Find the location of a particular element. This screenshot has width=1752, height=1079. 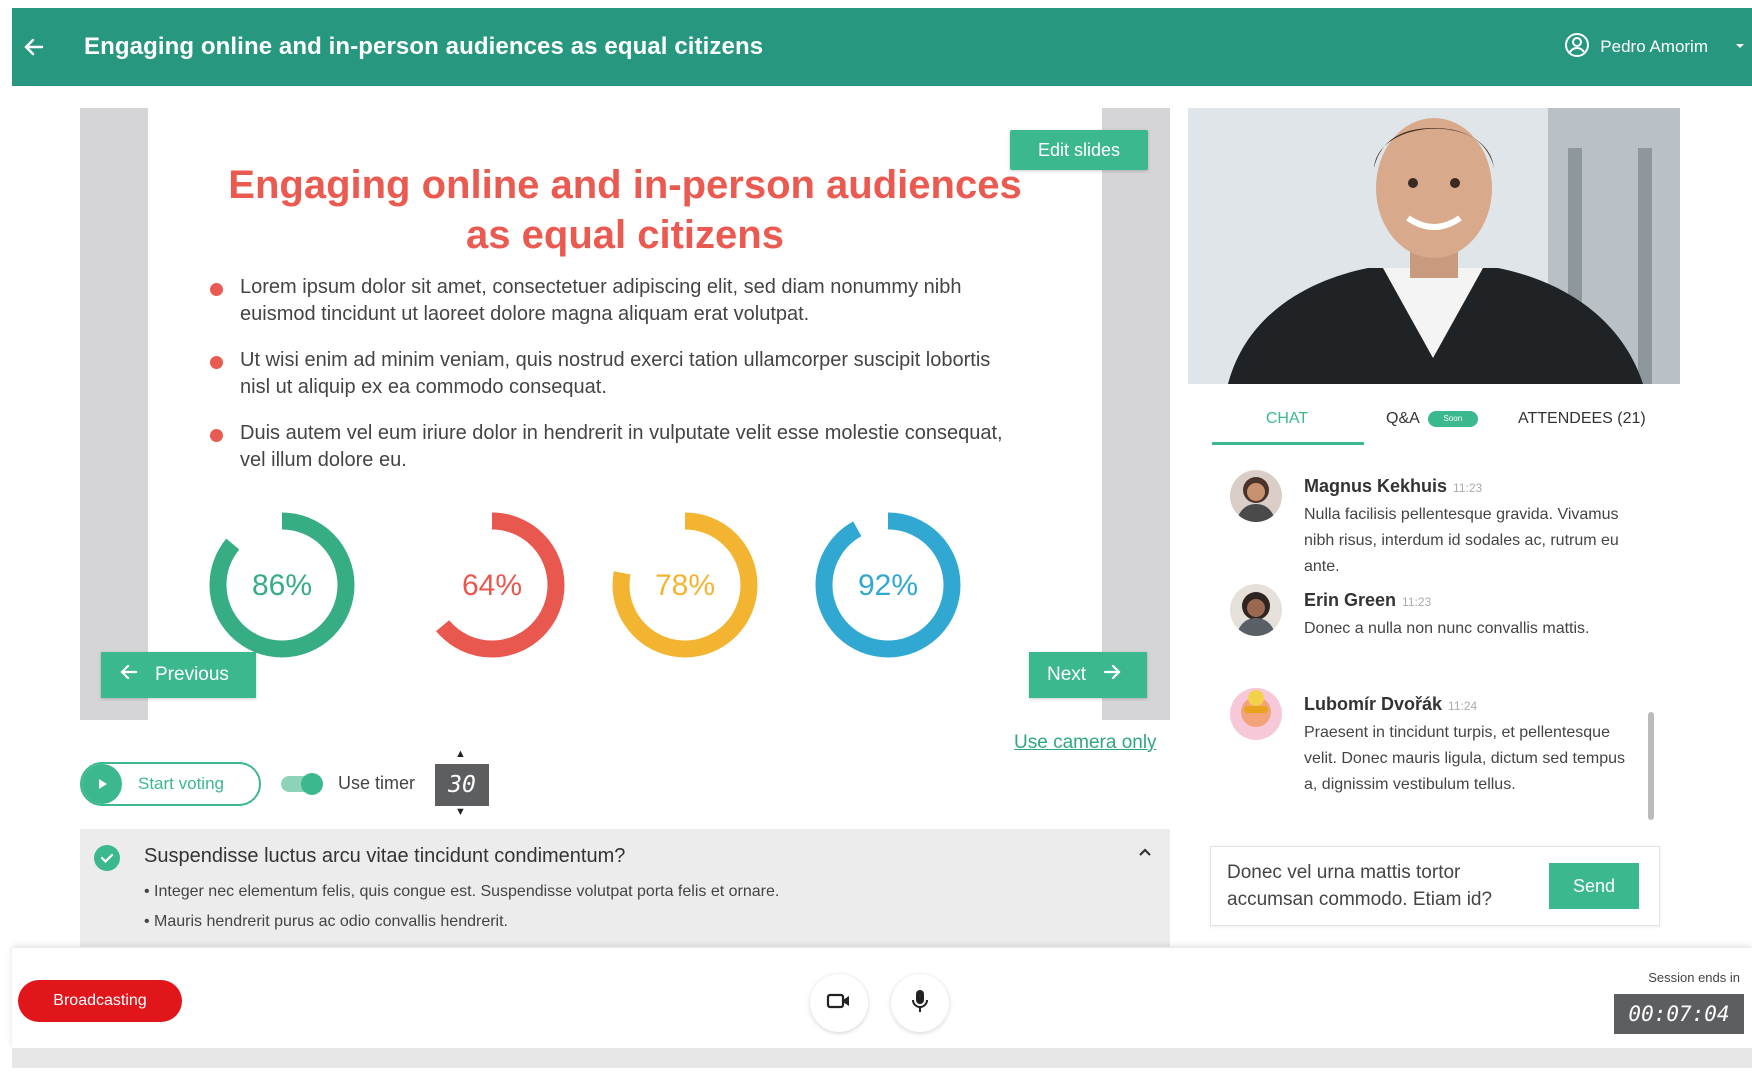

user-menu: Pedro Amorim is located at coordinates (1655, 47).